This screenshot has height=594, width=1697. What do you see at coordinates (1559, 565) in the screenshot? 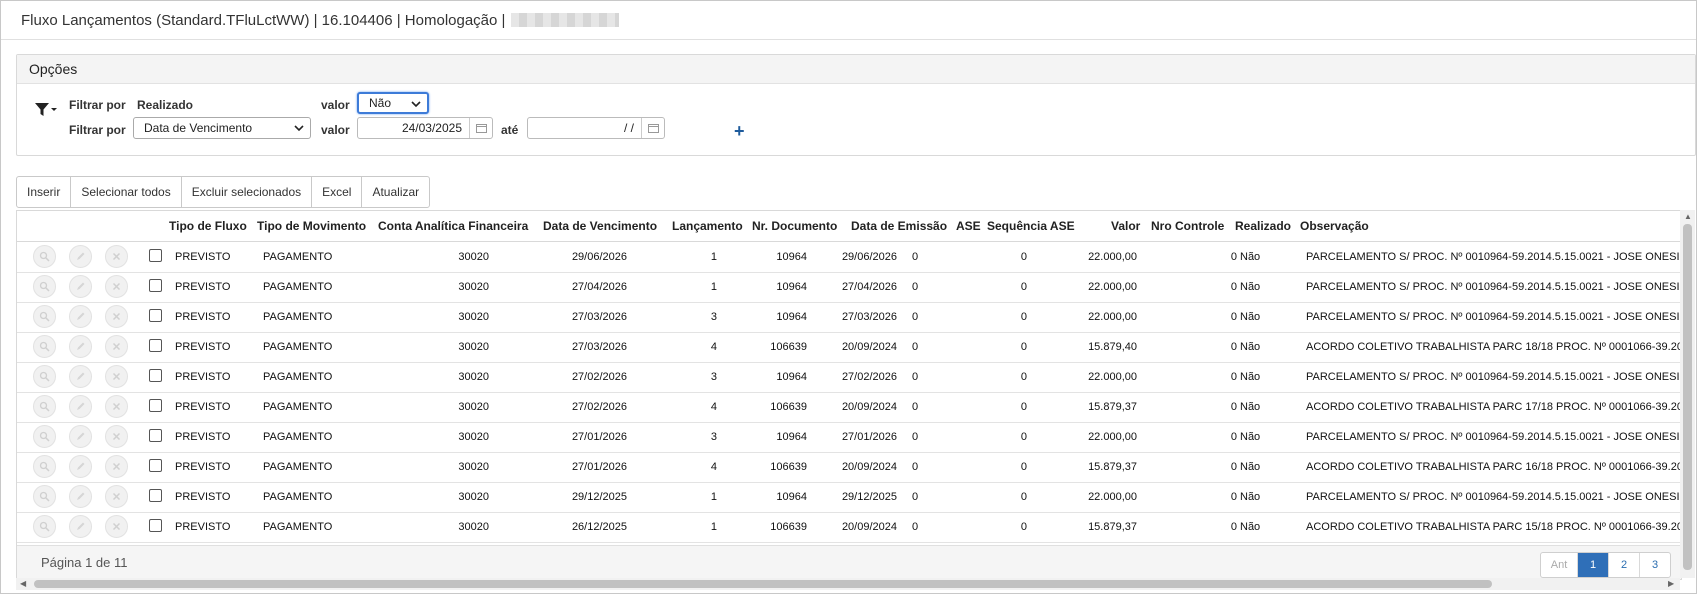
I see `previous-page-button: Ant` at bounding box center [1559, 565].